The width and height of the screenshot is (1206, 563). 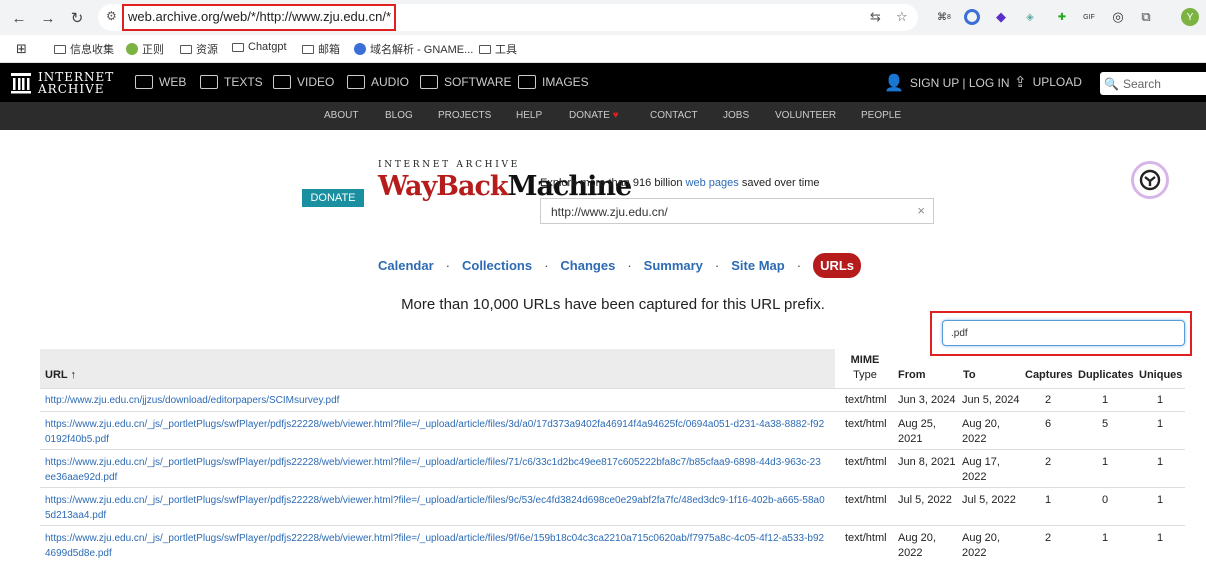 What do you see at coordinates (1048, 82) in the screenshot?
I see `upload-link: ⇪ UPLOAD` at bounding box center [1048, 82].